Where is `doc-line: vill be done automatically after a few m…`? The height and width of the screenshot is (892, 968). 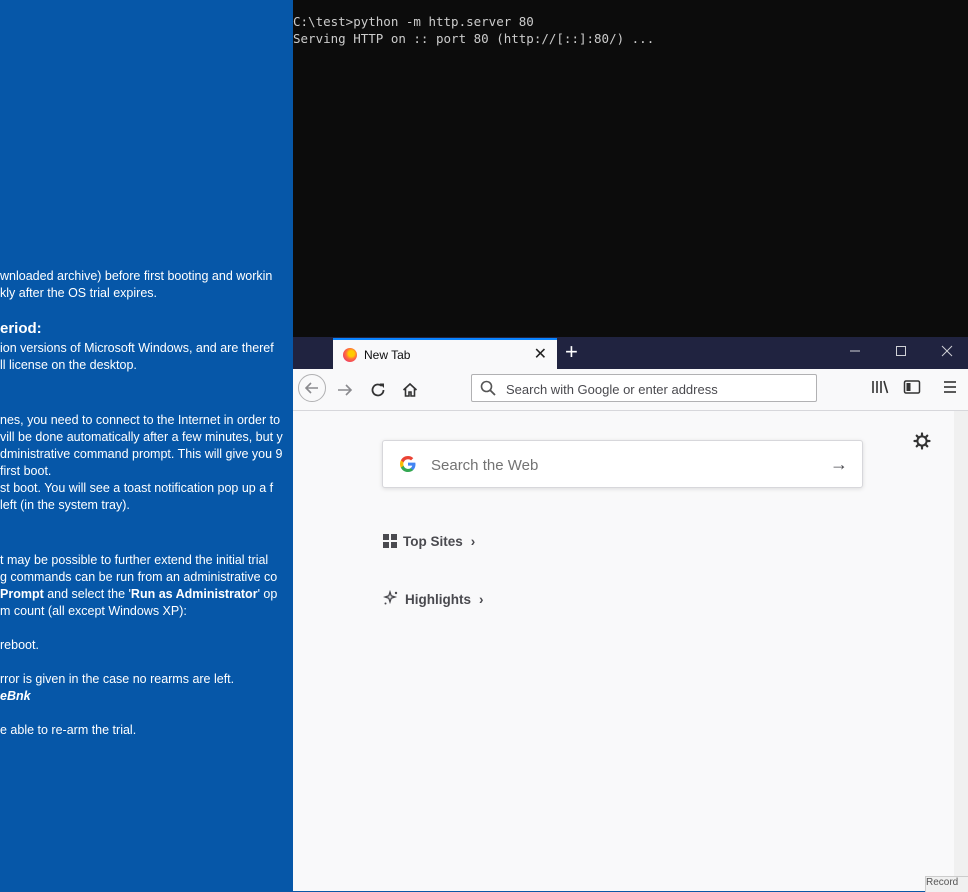
doc-line: vill be done automatically after a few m… is located at coordinates (141, 437).